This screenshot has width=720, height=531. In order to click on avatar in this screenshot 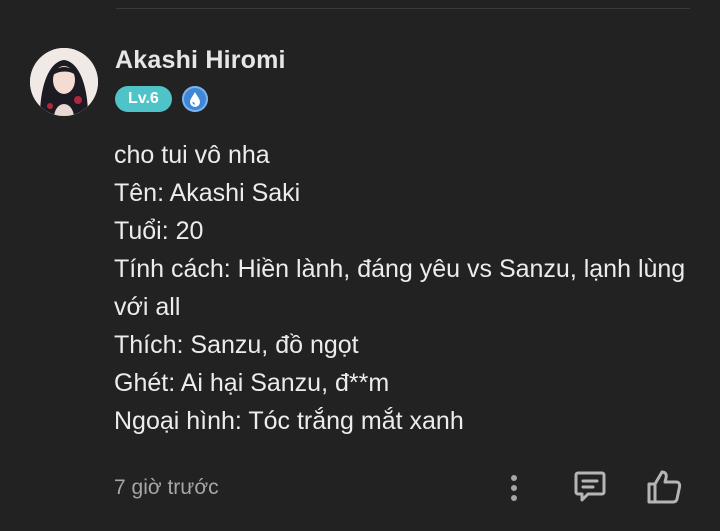, I will do `click(64, 82)`.